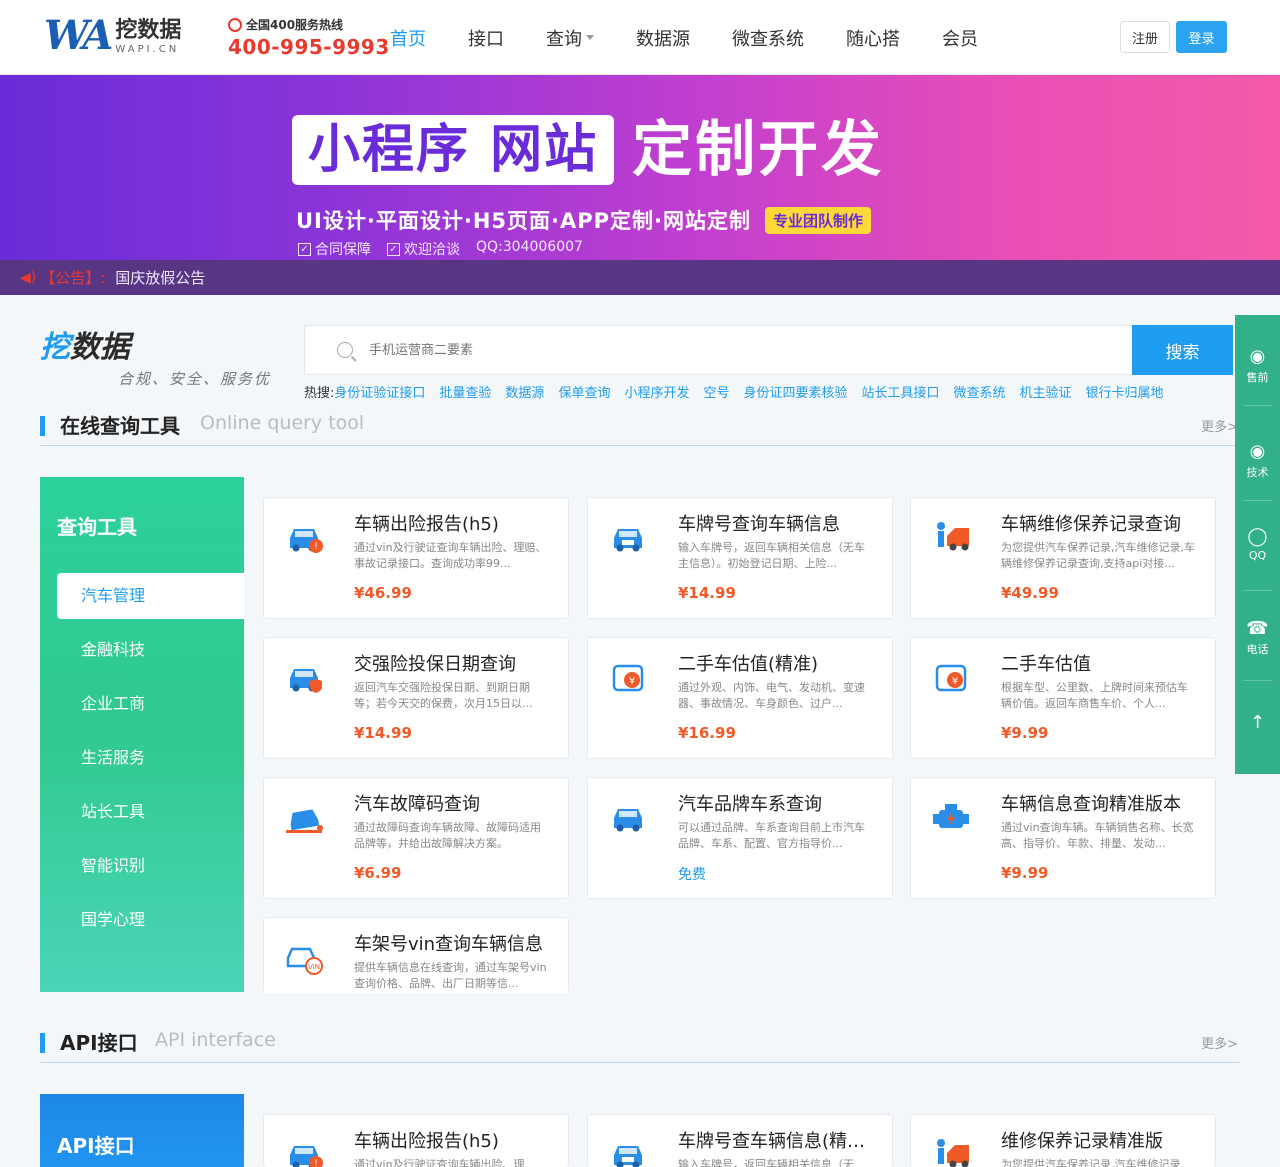 The image size is (1280, 1167). Describe the element at coordinates (795, 391) in the screenshot. I see `hot-link: 身份证四要素核验` at that location.